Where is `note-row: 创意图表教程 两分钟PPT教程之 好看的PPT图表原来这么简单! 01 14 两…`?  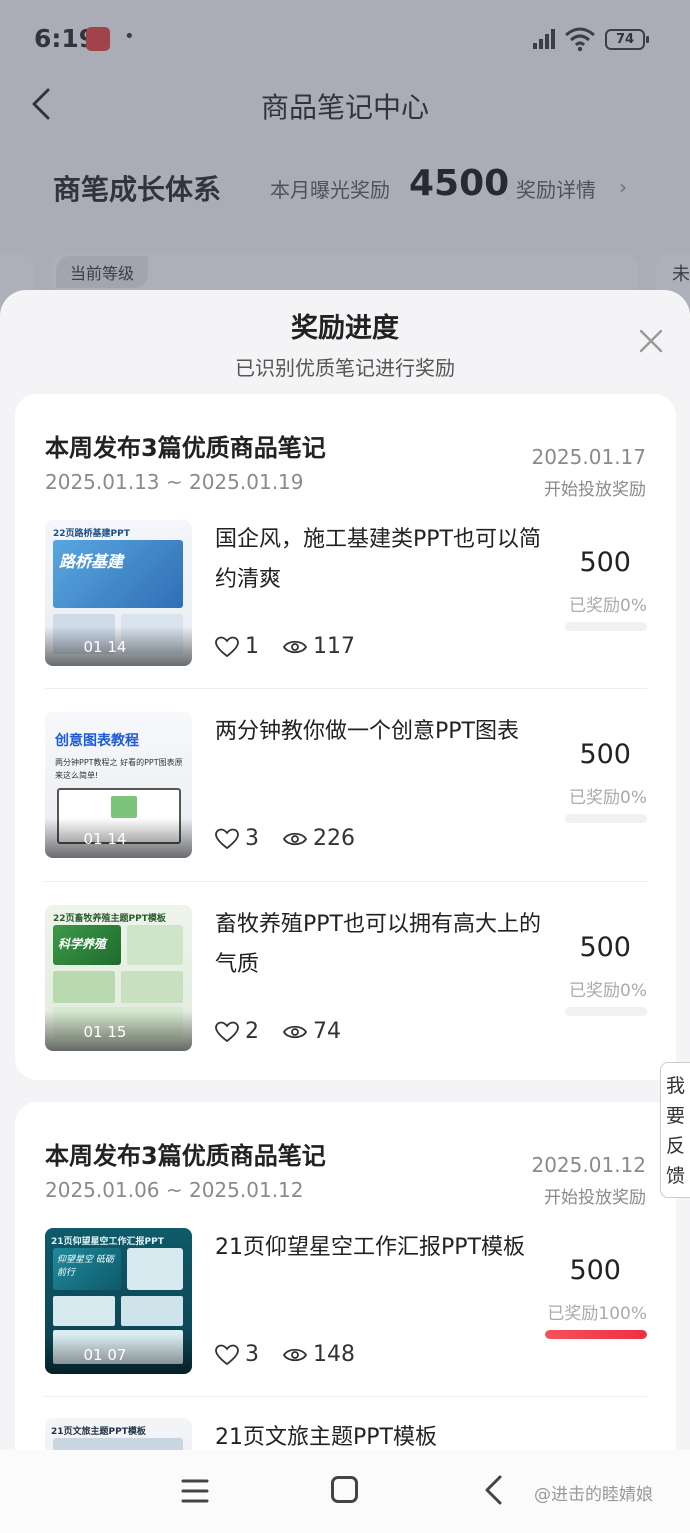
note-row: 创意图表教程 两分钟PPT教程之 好看的PPT图表原来这么简单! 01 14 两… is located at coordinates (346, 785).